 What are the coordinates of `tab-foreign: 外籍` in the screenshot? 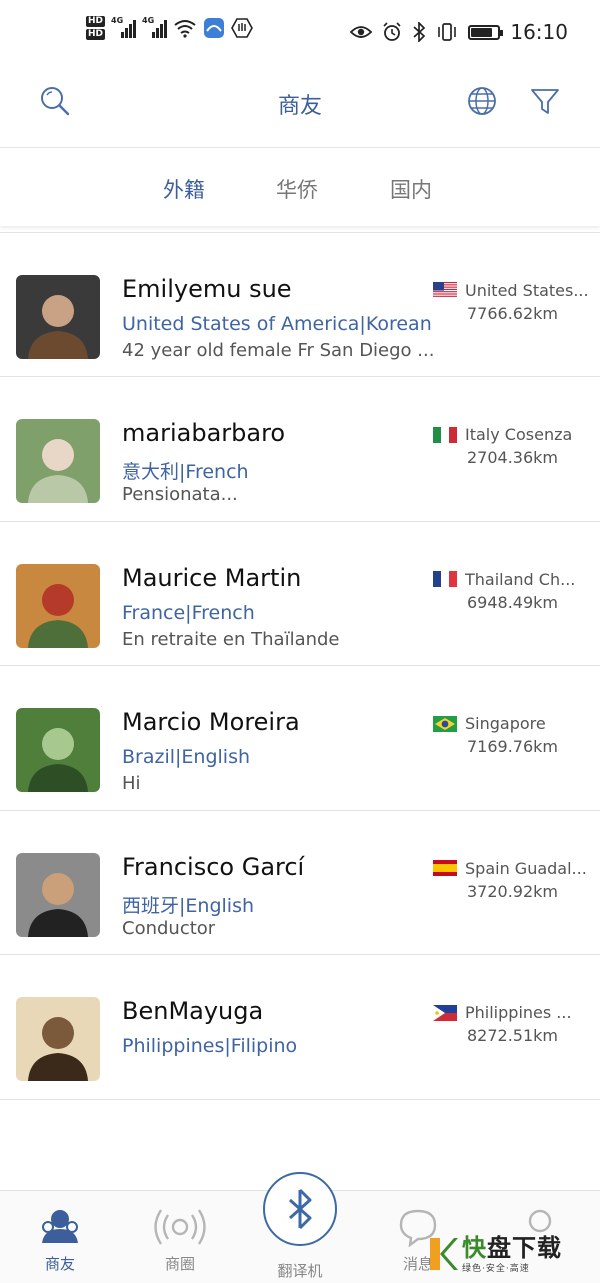 It's located at (184, 189).